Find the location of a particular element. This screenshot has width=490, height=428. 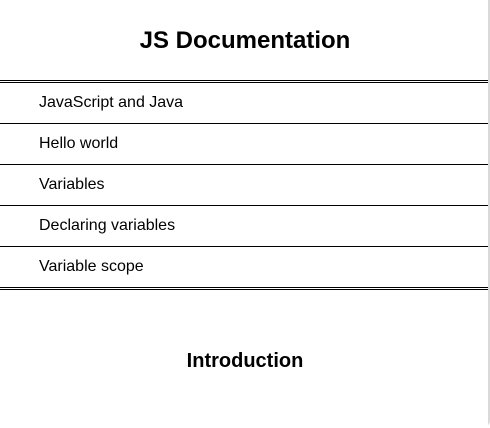

nav-list-item: Variables is located at coordinates (245, 185).